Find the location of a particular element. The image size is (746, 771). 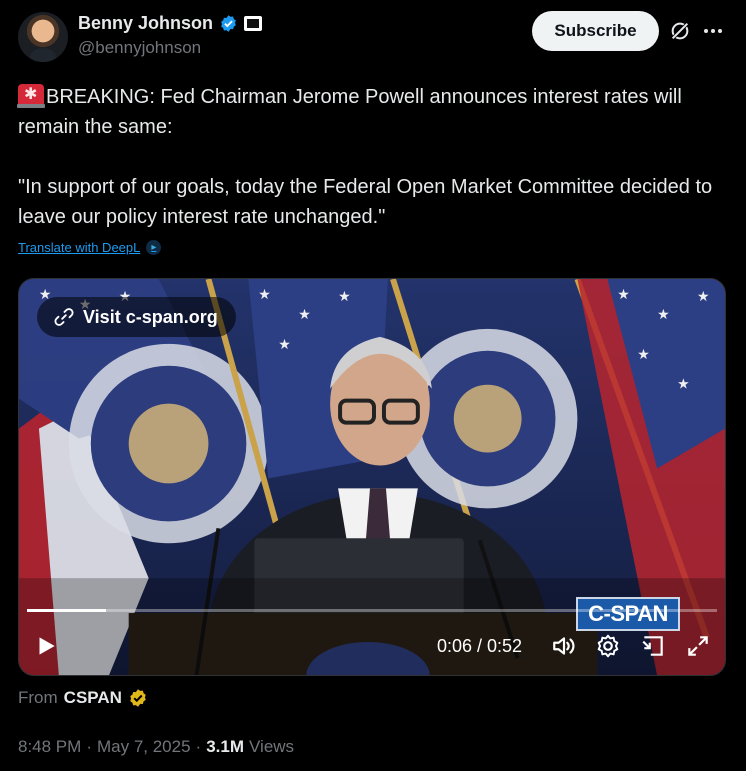

settings-gear-icon is located at coordinates (608, 646).